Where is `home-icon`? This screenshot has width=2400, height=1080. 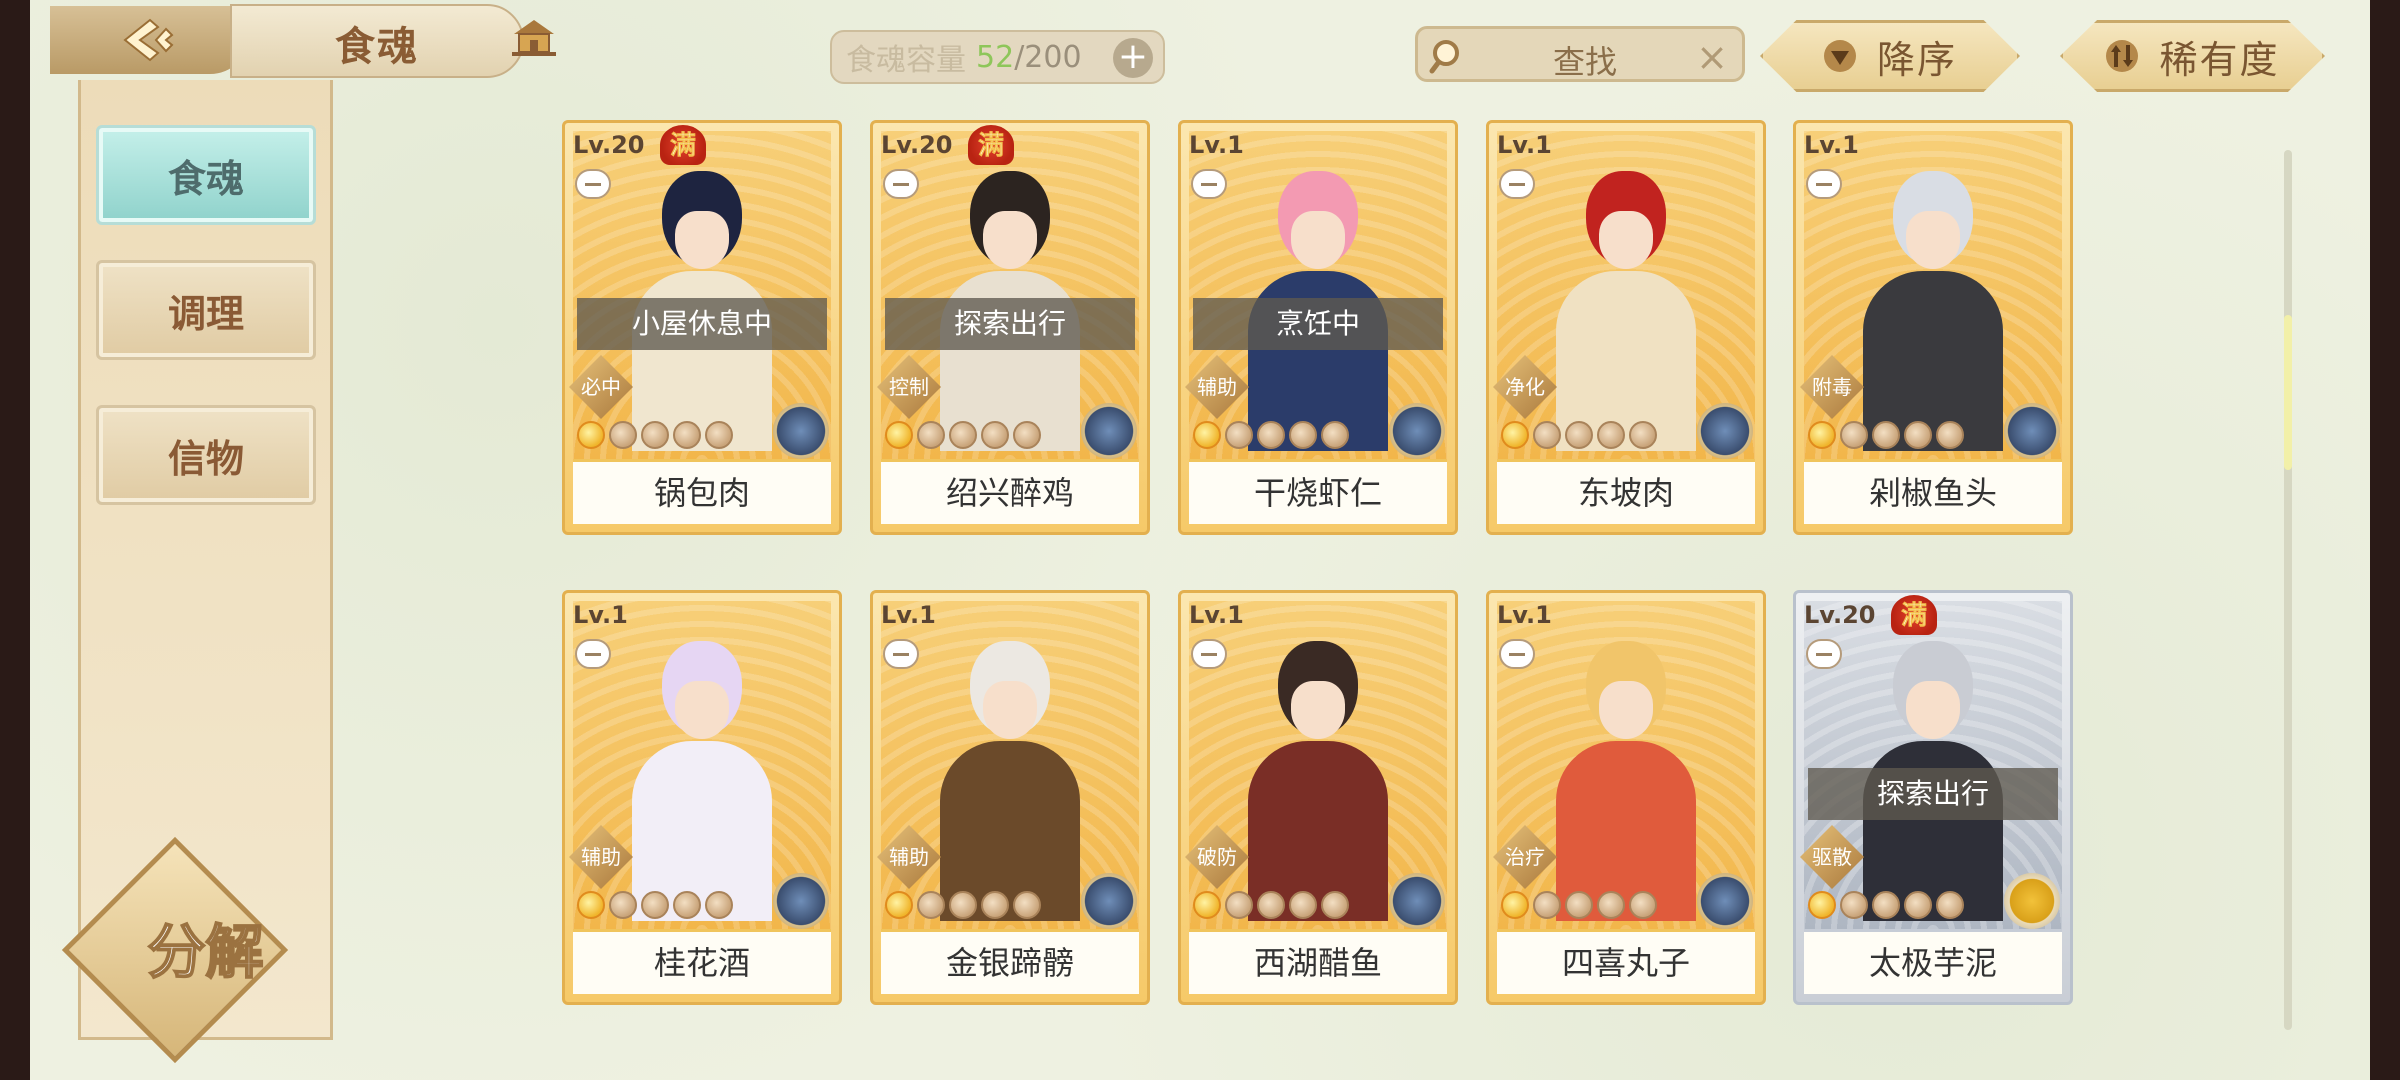
home-icon is located at coordinates (534, 38).